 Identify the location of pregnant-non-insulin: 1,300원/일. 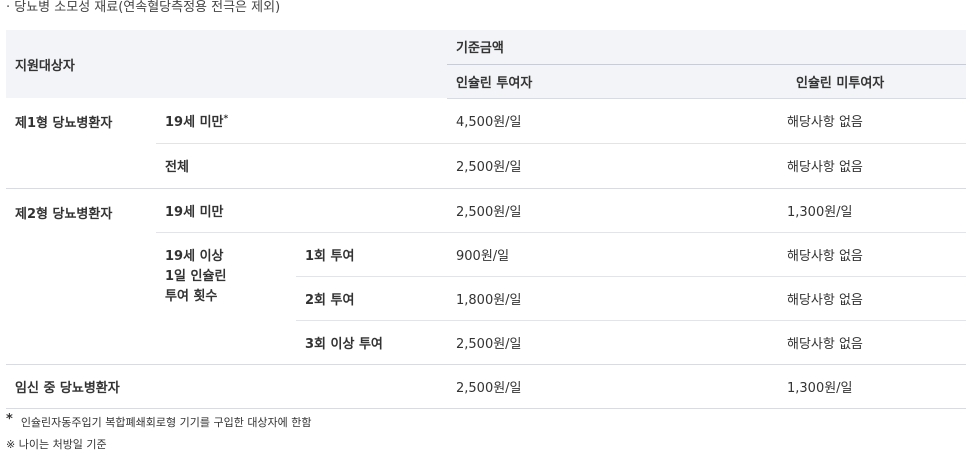
(876, 386).